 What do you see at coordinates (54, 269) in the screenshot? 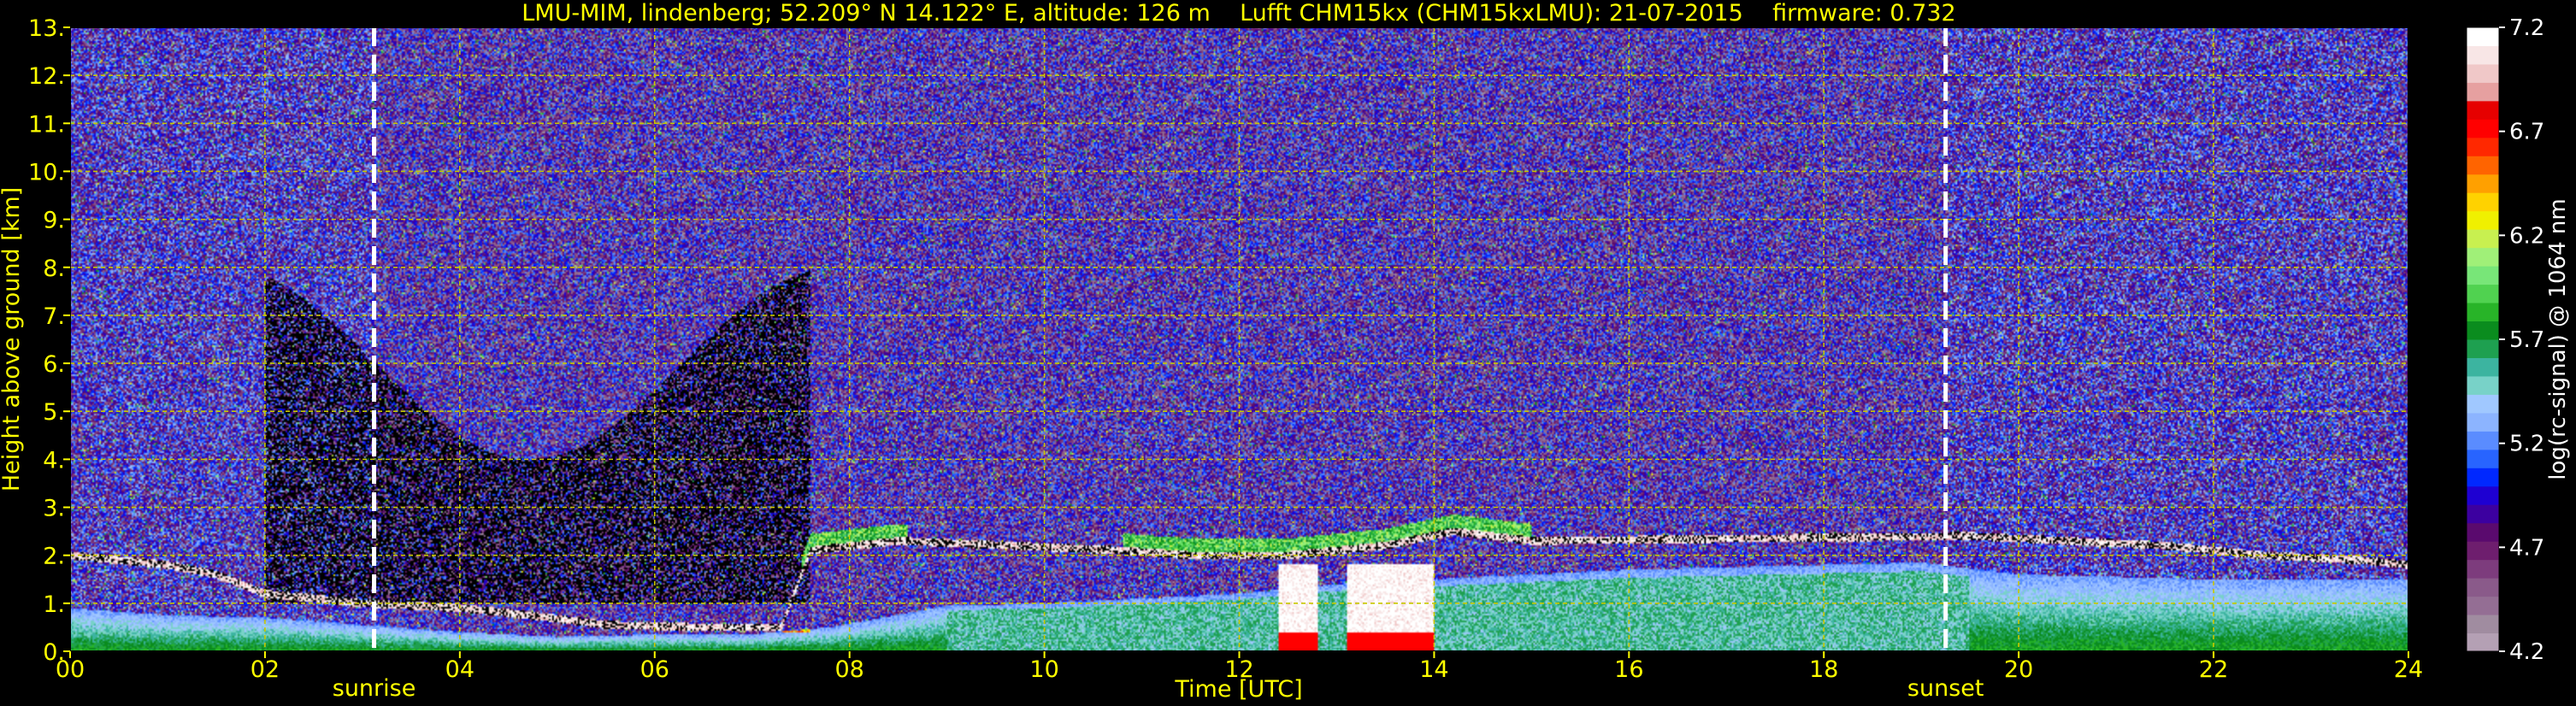
I see `y-tick-label: 8.` at bounding box center [54, 269].